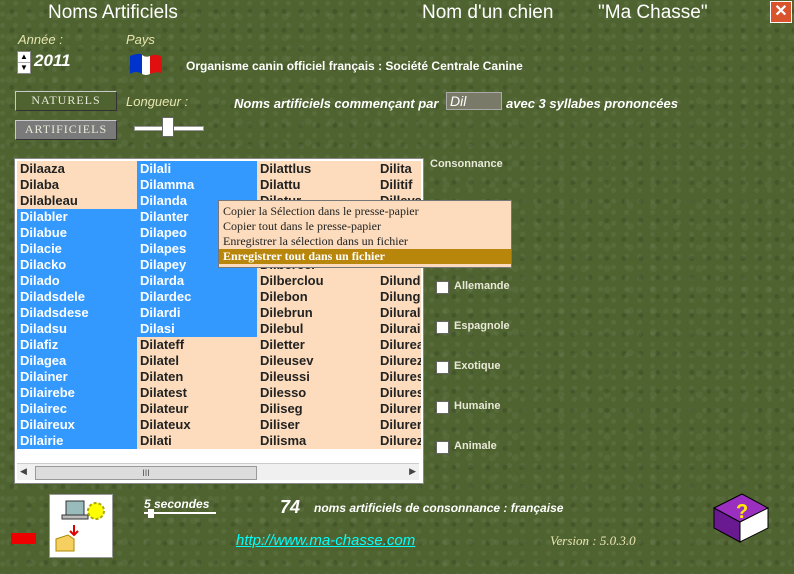  I want to click on list-item: Dilund, so click(399, 281).